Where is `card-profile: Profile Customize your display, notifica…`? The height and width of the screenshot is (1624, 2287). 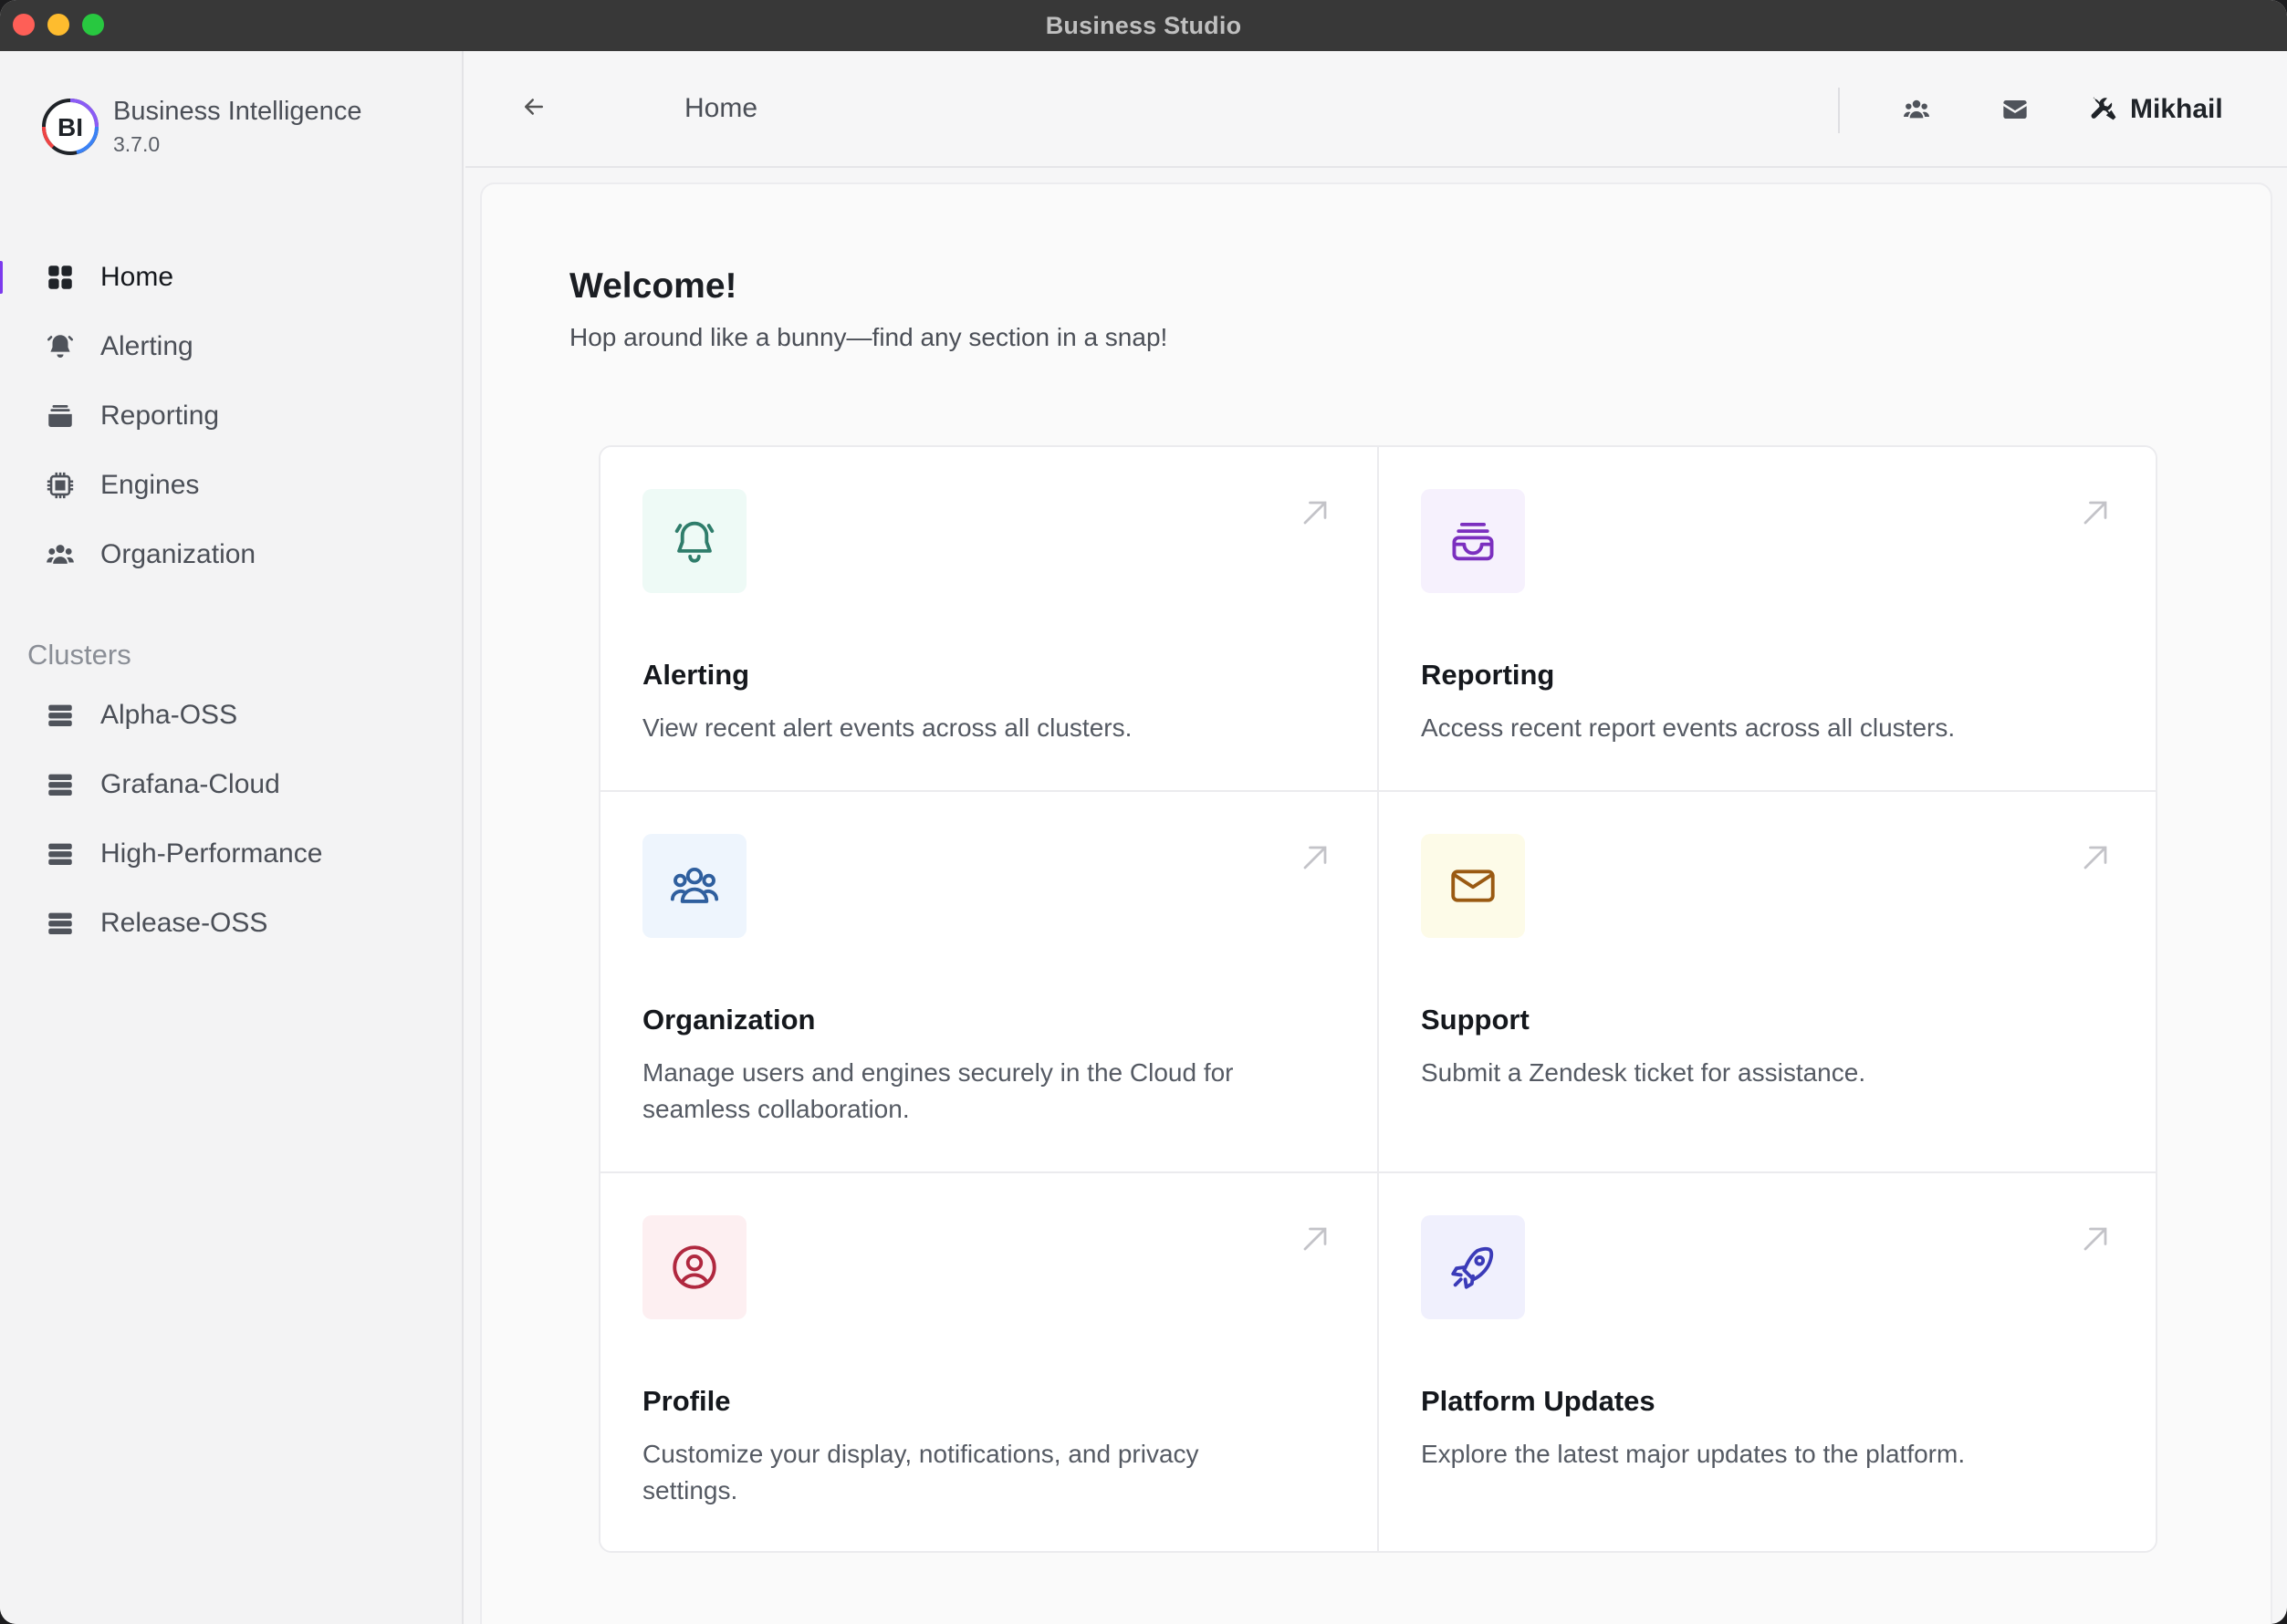
card-profile: Profile Customize your display, notifica… is located at coordinates (989, 1362).